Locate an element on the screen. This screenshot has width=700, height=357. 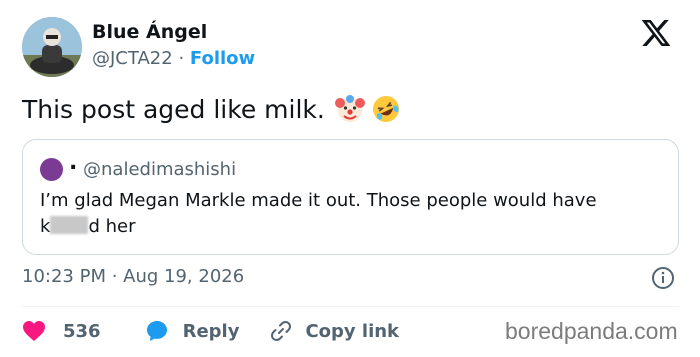
like-button: 536 is located at coordinates (61, 331).